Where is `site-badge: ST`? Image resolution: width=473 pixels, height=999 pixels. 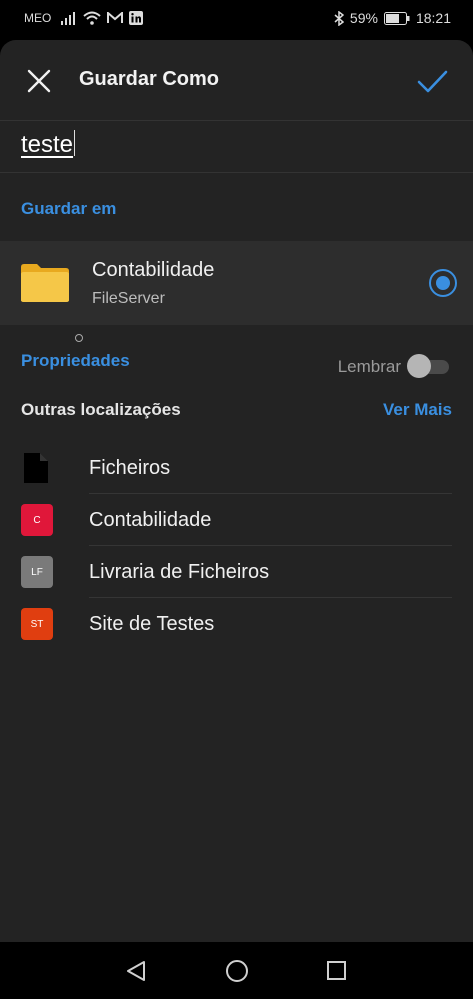 site-badge: ST is located at coordinates (37, 624).